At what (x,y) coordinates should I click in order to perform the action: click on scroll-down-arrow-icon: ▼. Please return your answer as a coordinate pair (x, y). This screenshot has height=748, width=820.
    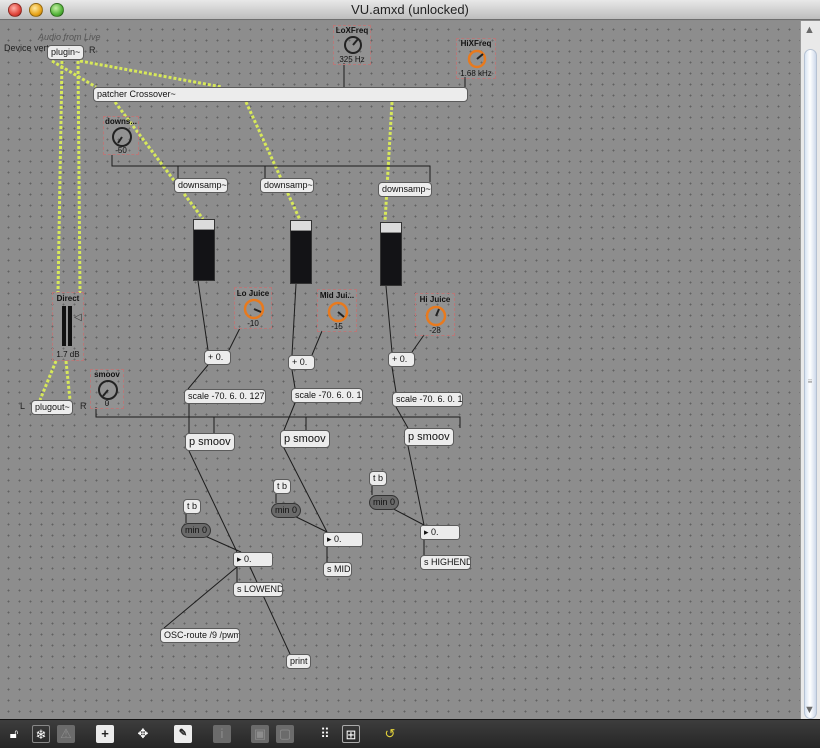
    Looking at the image, I should click on (809, 710).